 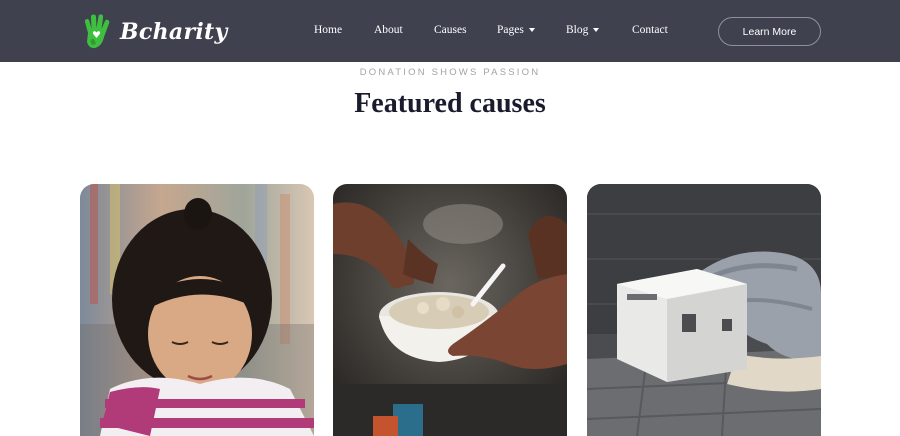 I want to click on nav-causes-label: Causes, so click(x=450, y=30).